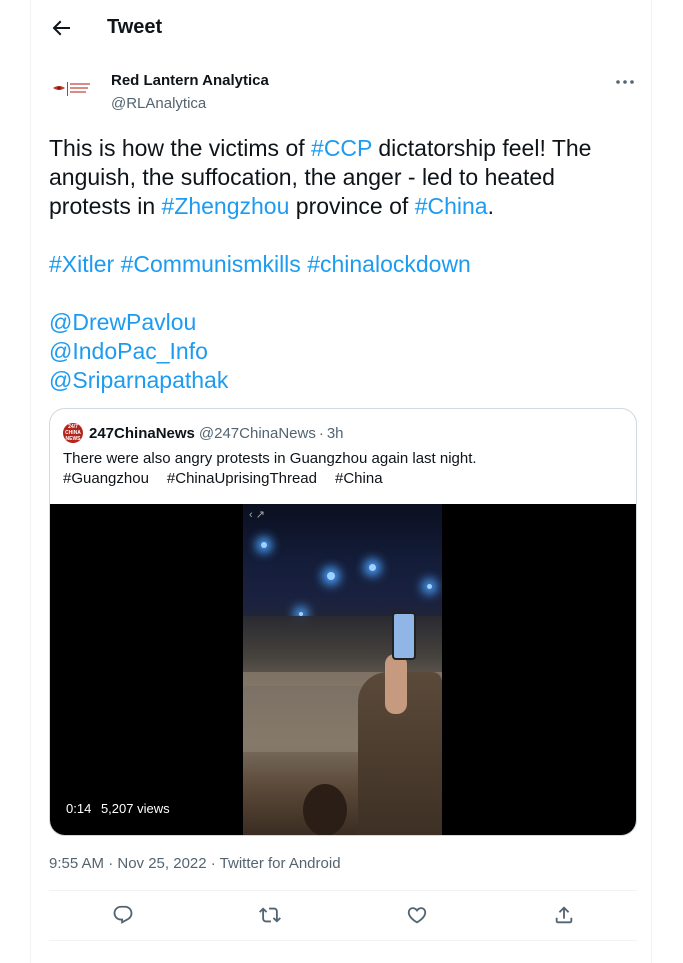 The width and height of the screenshot is (683, 963). What do you see at coordinates (257, 433) in the screenshot?
I see `quote-author-handle: @247ChinaNews` at bounding box center [257, 433].